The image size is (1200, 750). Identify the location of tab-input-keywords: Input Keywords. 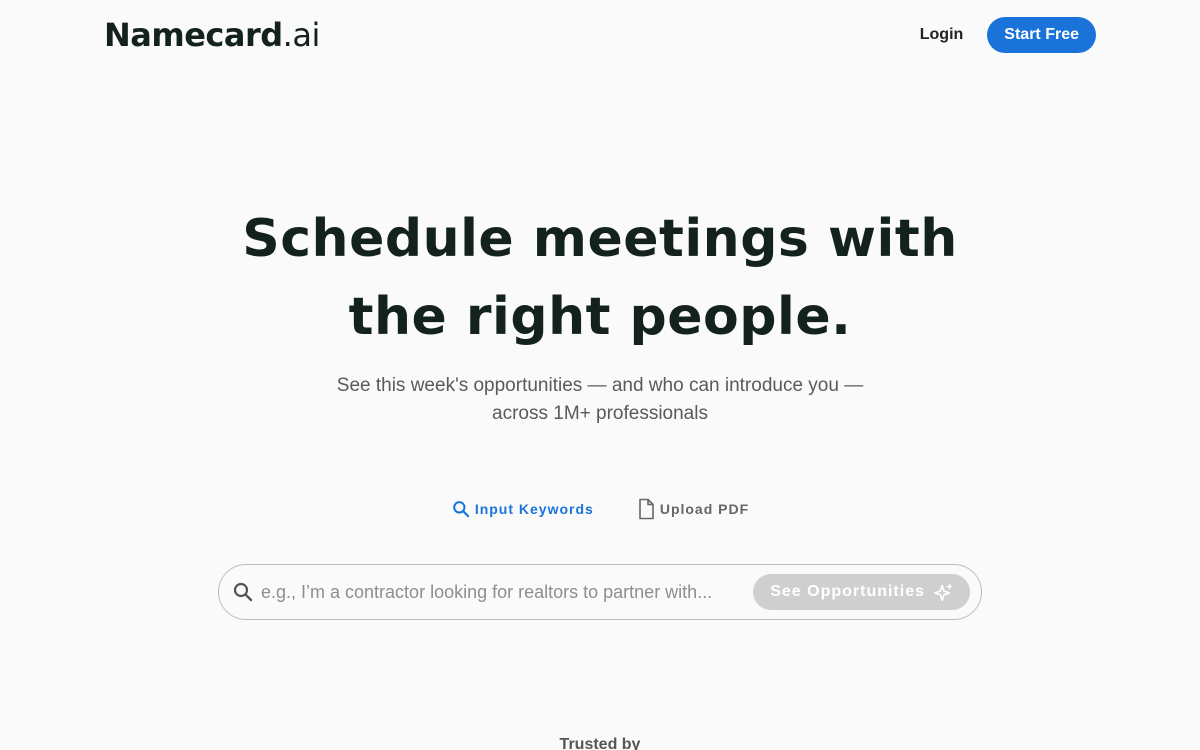
(522, 509).